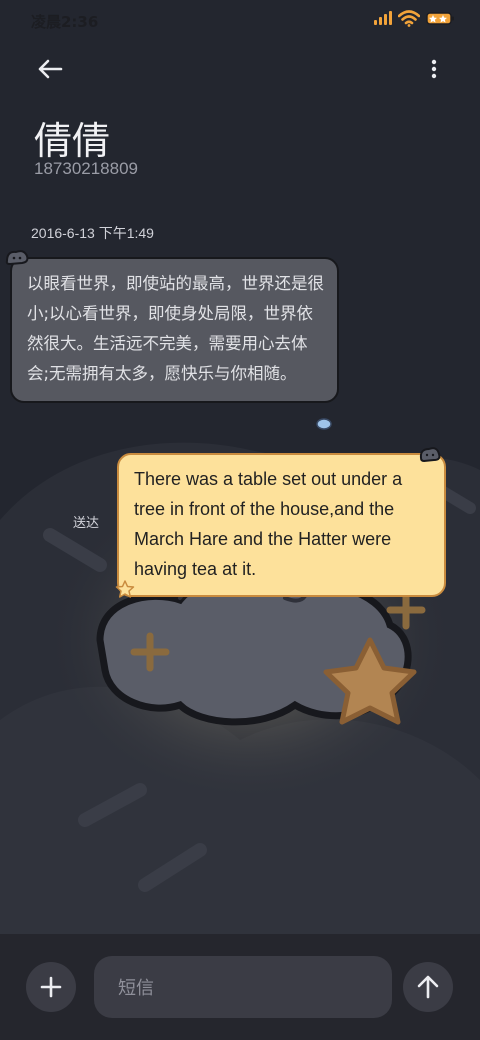 The height and width of the screenshot is (1040, 480). What do you see at coordinates (440, 18) in the screenshot?
I see `battery-icon` at bounding box center [440, 18].